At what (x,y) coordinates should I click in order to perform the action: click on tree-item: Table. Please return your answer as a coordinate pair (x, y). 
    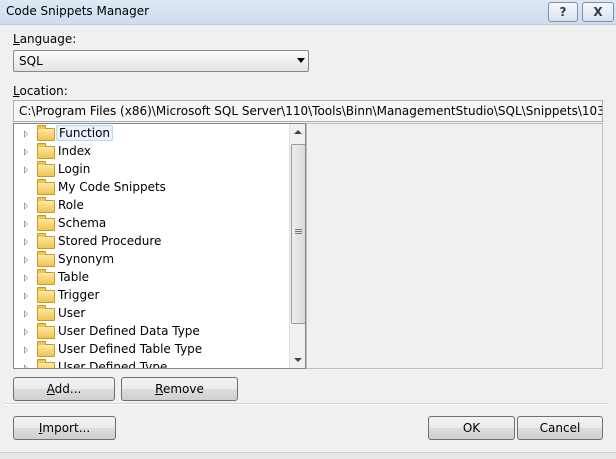
    Looking at the image, I should click on (151, 277).